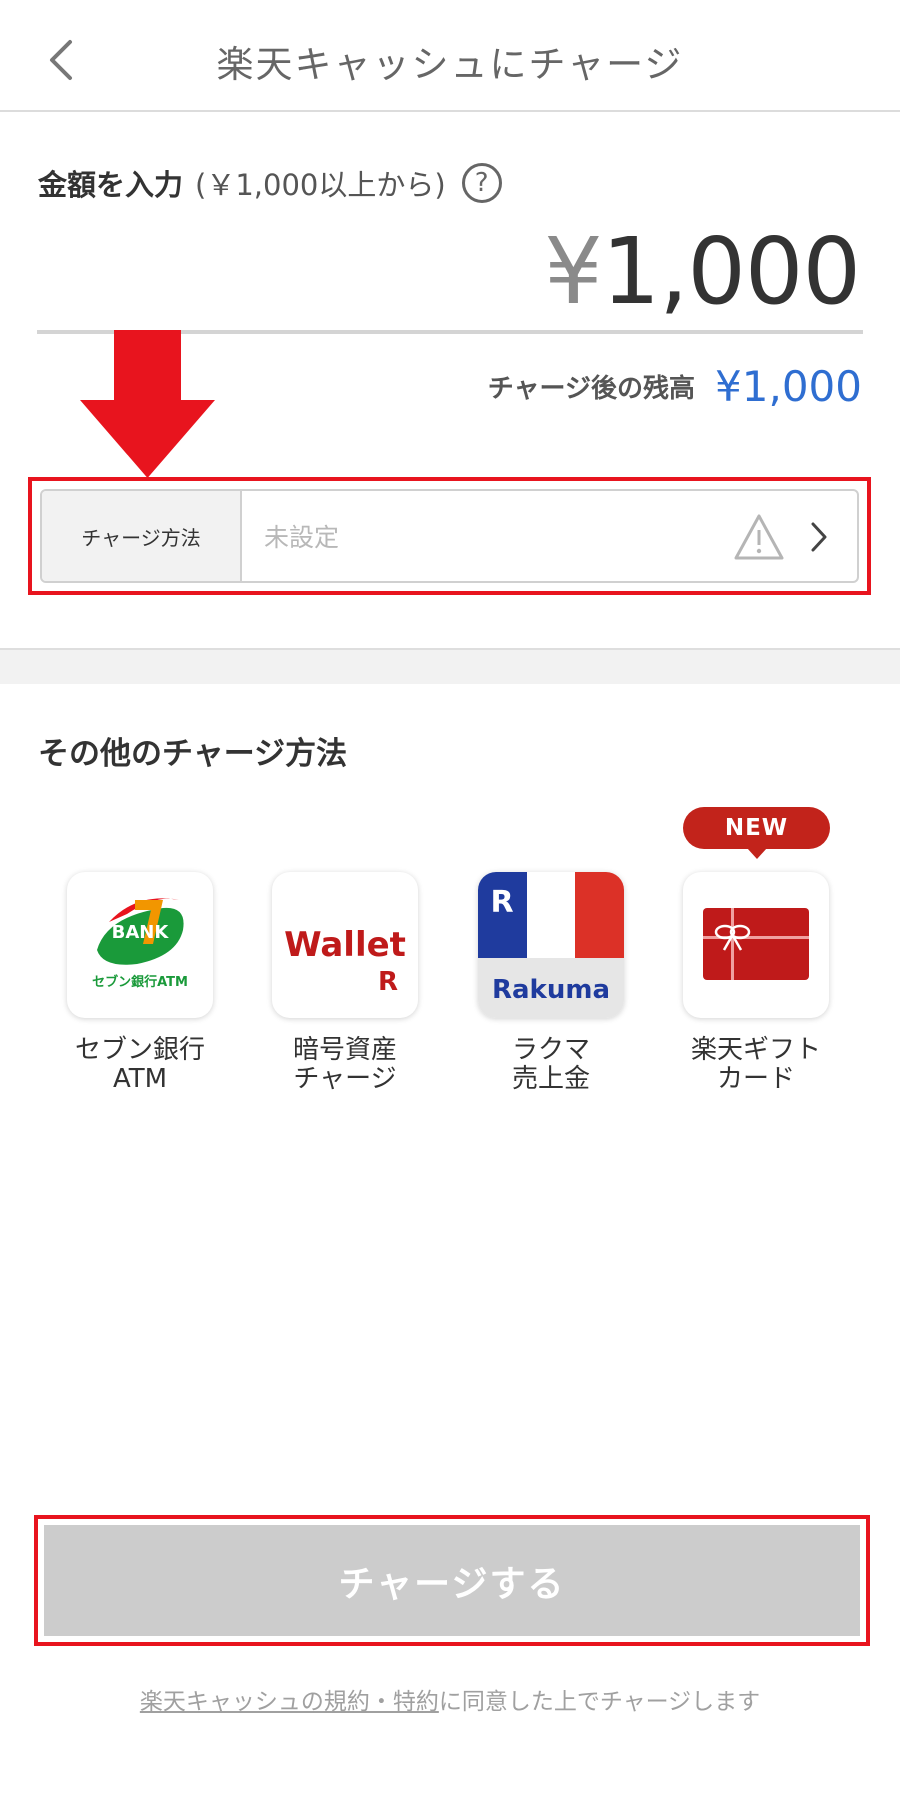  I want to click on terms-text: に同意した上でチャージします, so click(599, 1702).